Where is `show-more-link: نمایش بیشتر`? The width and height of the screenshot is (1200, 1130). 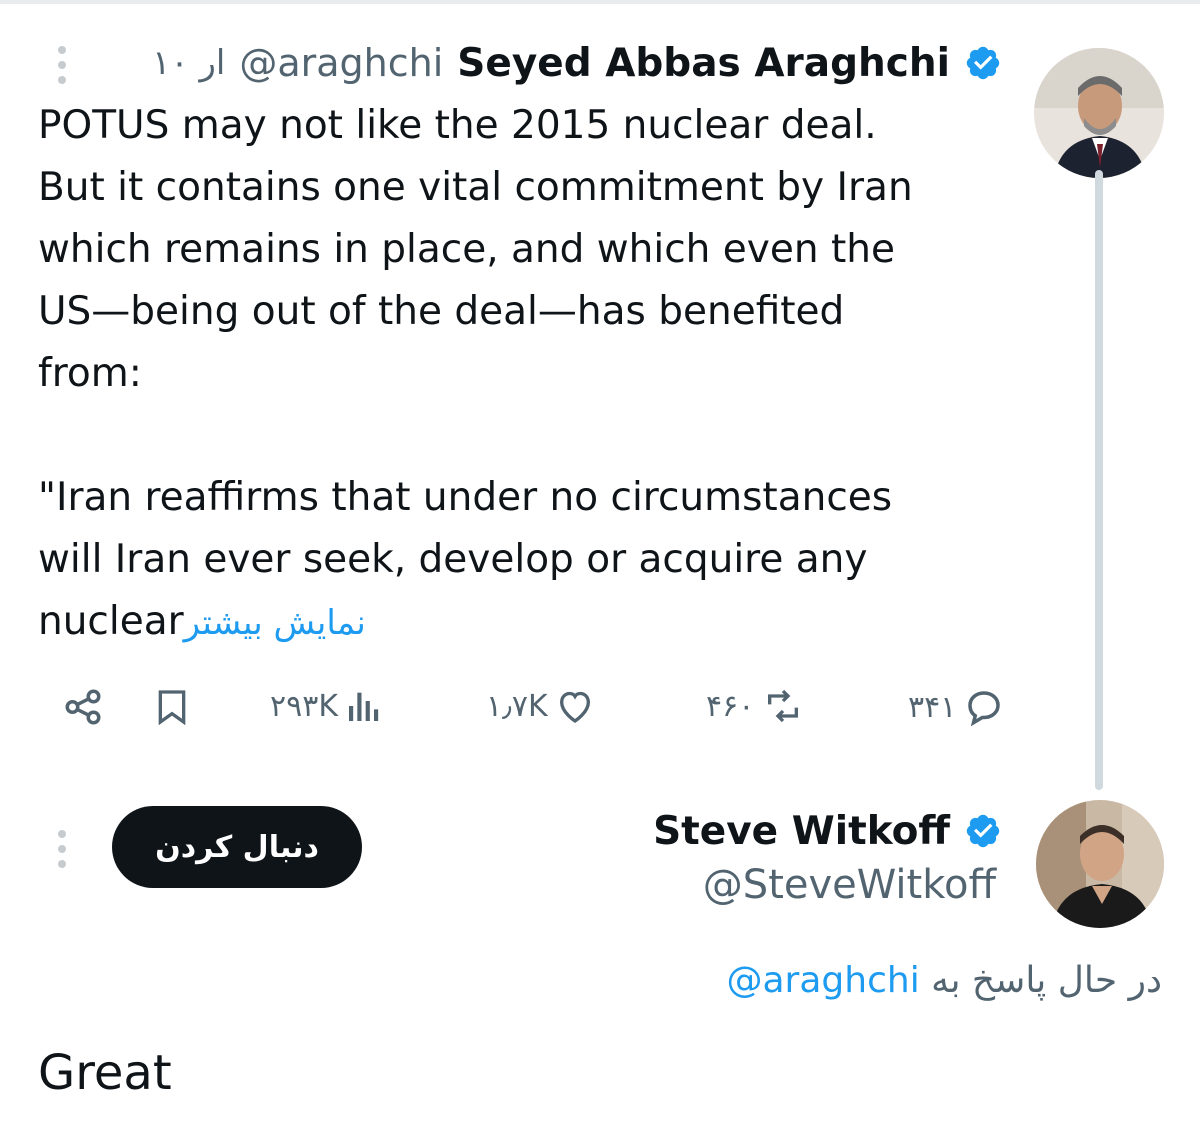
show-more-link: نمایش بیشتر is located at coordinates (275, 623).